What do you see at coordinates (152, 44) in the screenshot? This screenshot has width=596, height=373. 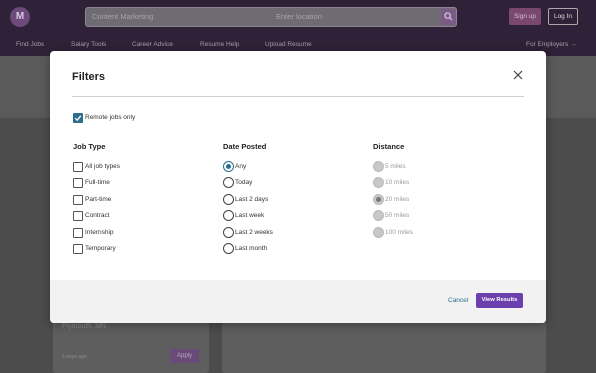 I see `nav-career-advice: Career Advice` at bounding box center [152, 44].